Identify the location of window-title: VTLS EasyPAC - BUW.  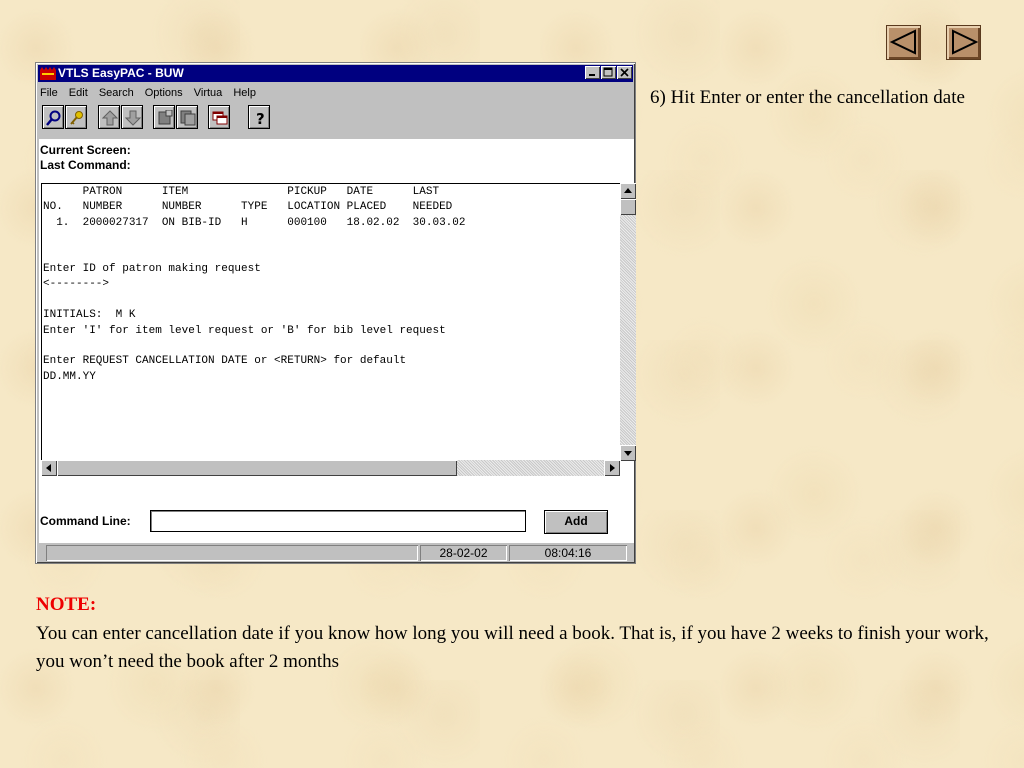
(121, 73).